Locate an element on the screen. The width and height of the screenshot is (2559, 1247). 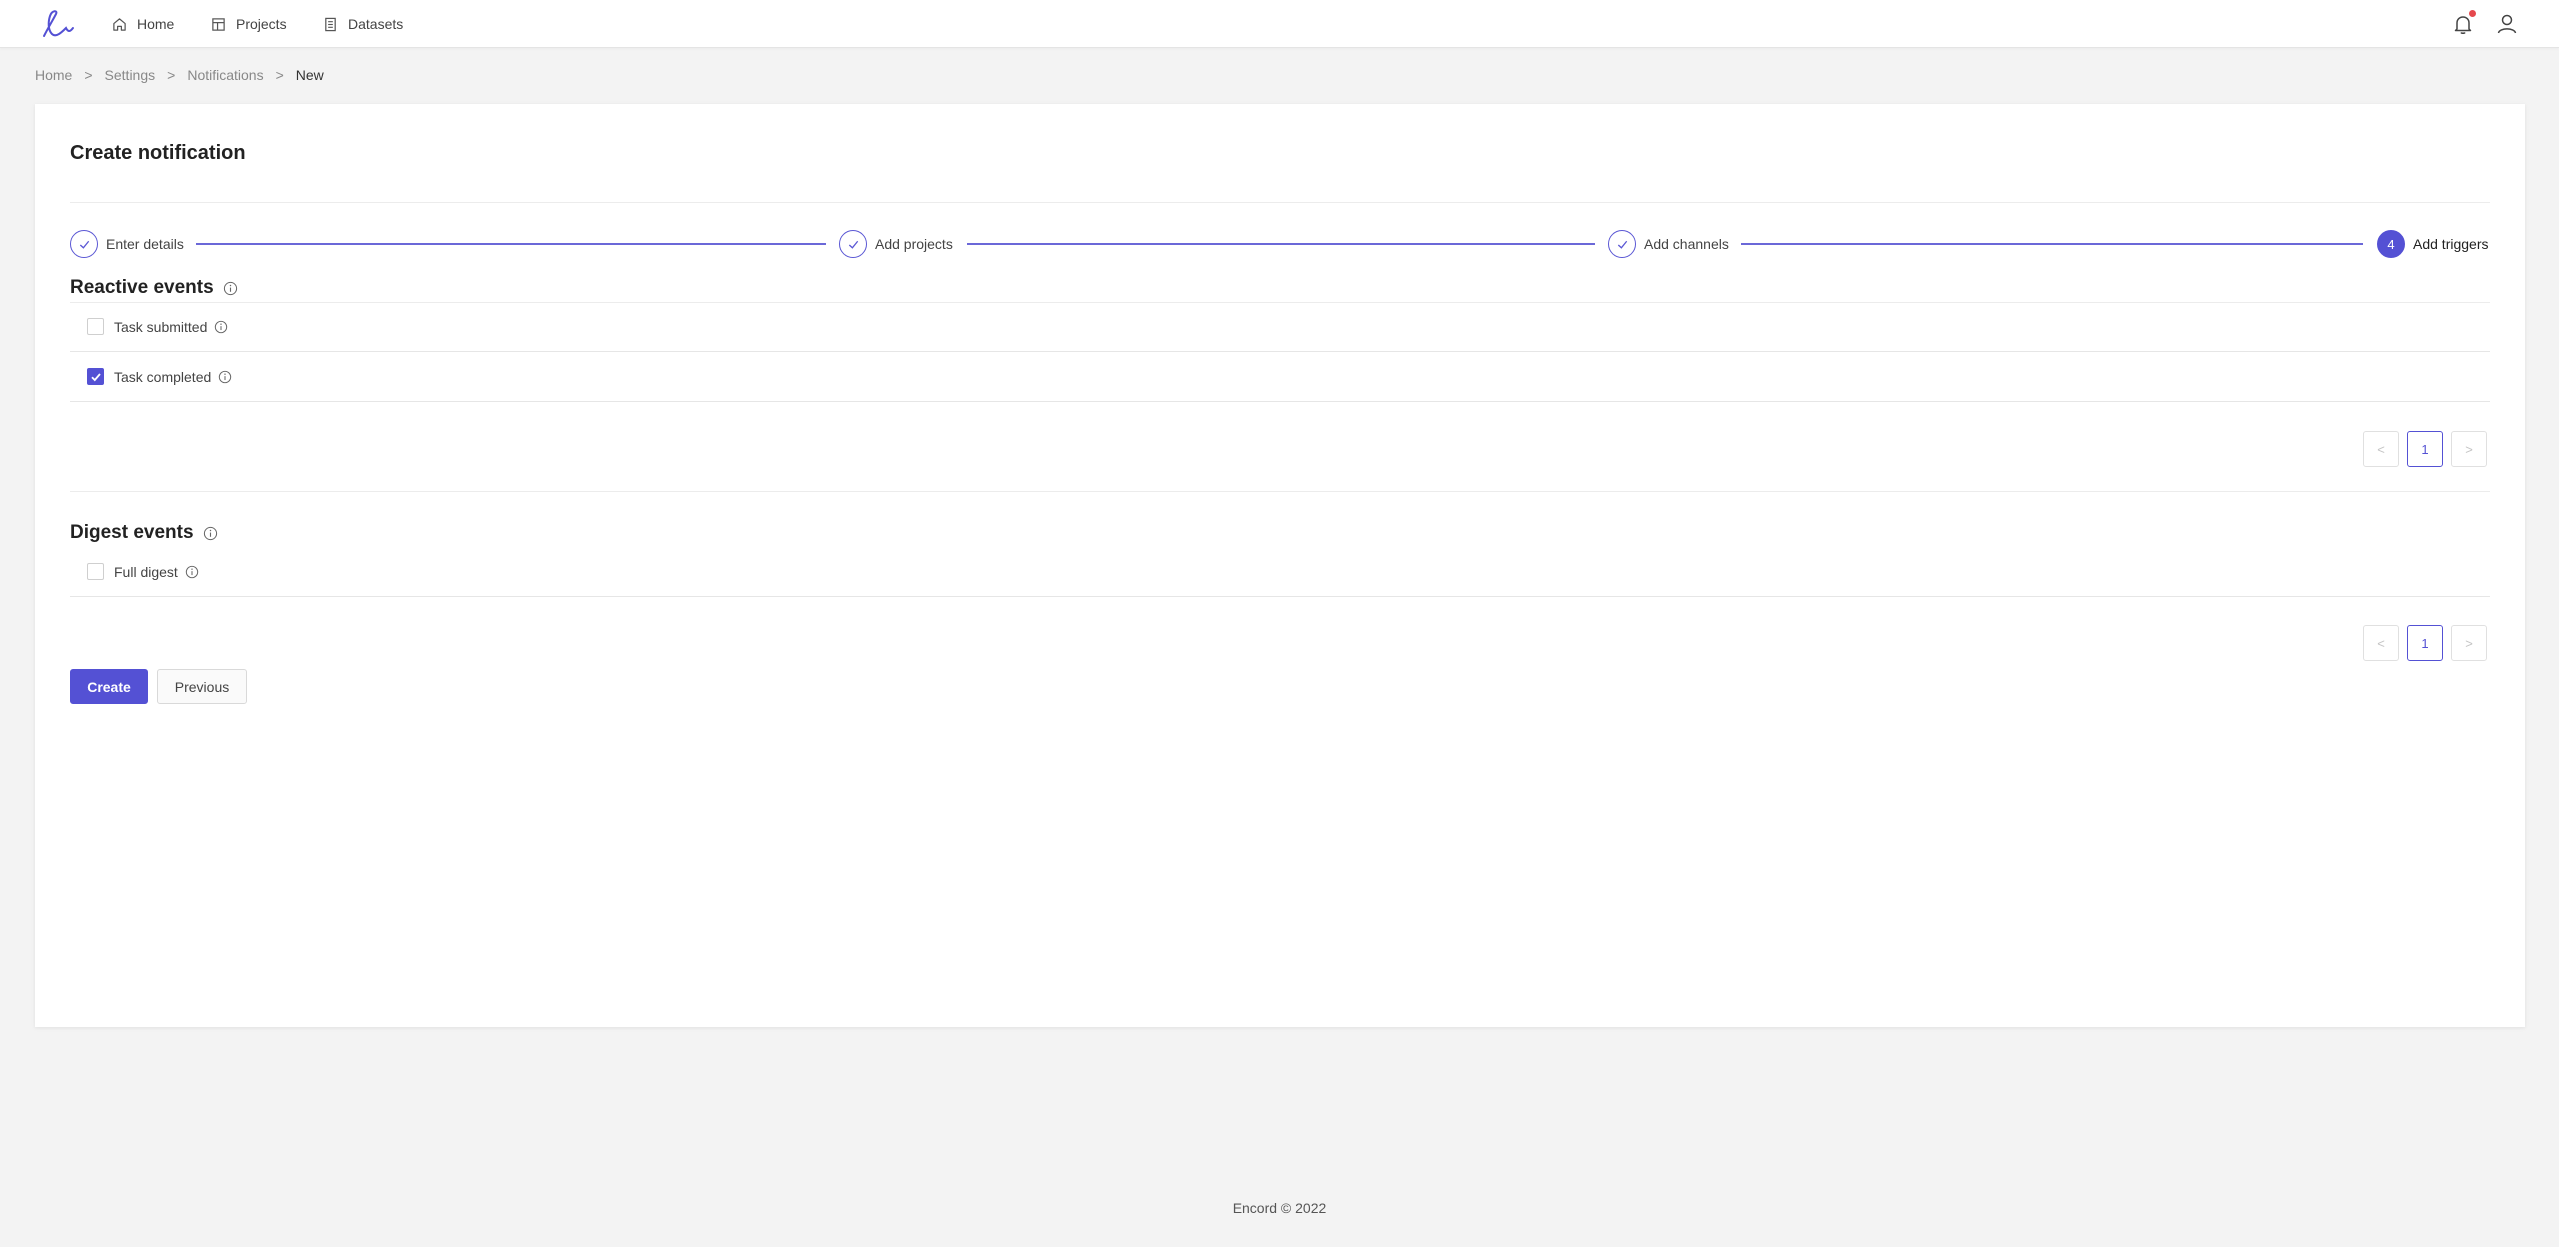
task-completed-checkbox is located at coordinates (95, 376).